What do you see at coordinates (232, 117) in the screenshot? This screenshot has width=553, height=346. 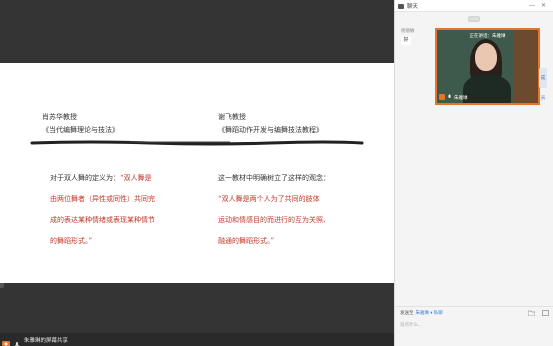 I see `right-author: 谢飞教授` at bounding box center [232, 117].